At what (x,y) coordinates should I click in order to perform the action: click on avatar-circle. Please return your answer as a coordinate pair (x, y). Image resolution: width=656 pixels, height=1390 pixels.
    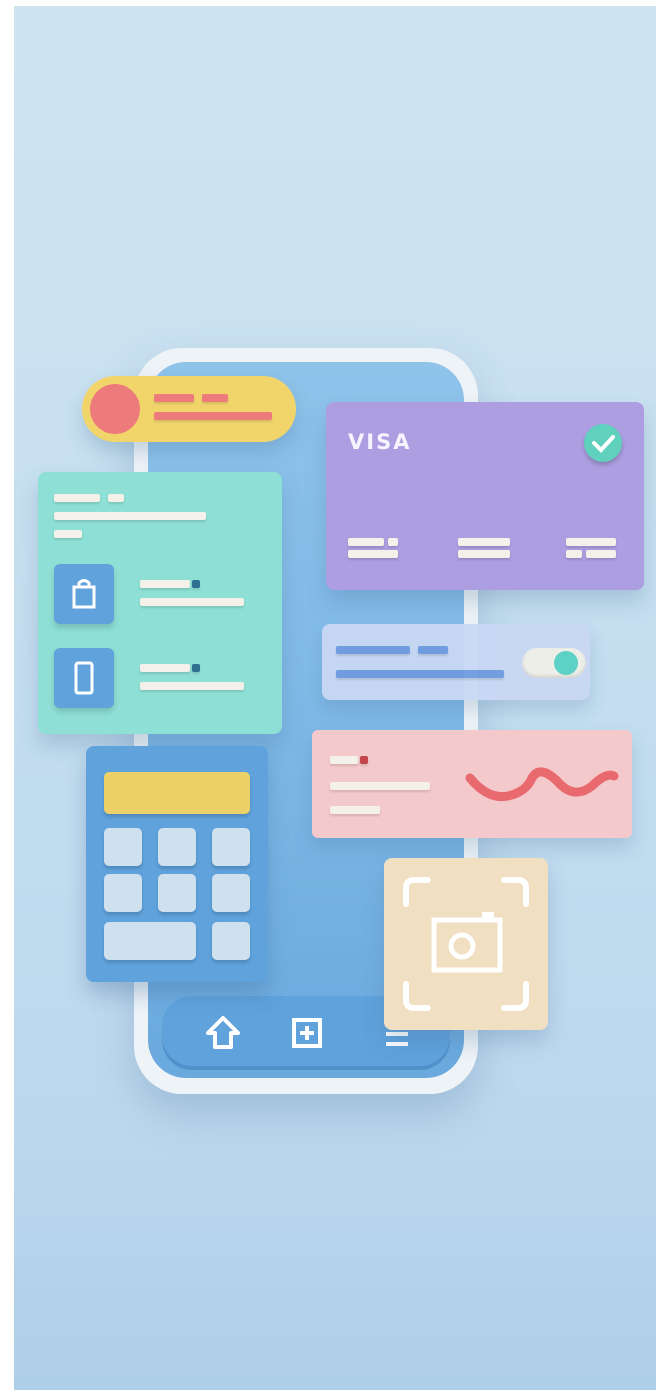
    Looking at the image, I should click on (115, 409).